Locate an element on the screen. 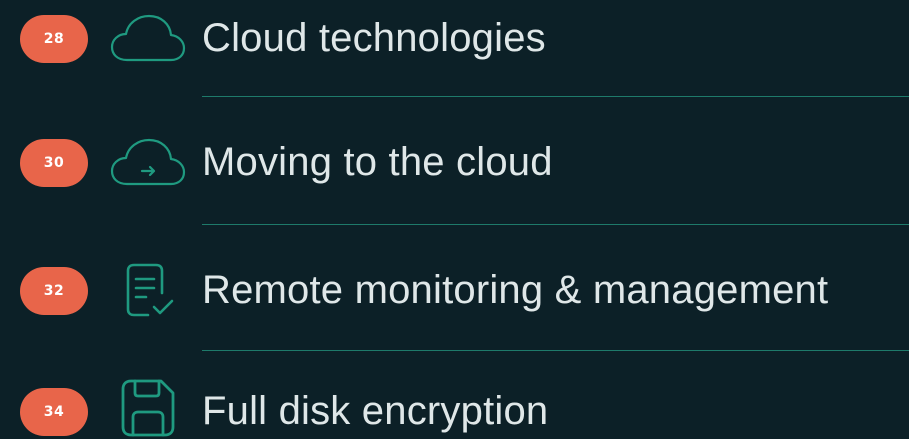 Image resolution: width=909 pixels, height=439 pixels. toc-item-title: Full disk encryption is located at coordinates (375, 411).